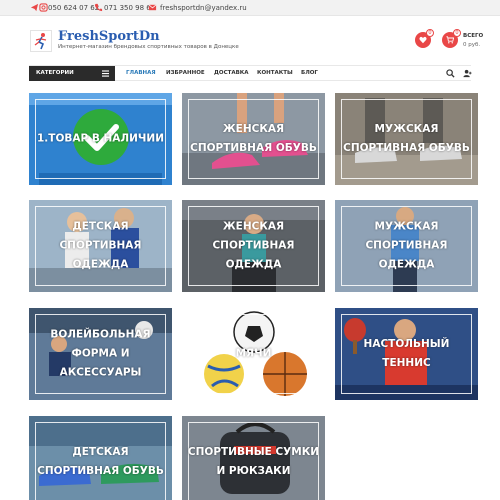 The height and width of the screenshot is (500, 500). What do you see at coordinates (457, 33) in the screenshot?
I see `cart-count-badge: 0` at bounding box center [457, 33].